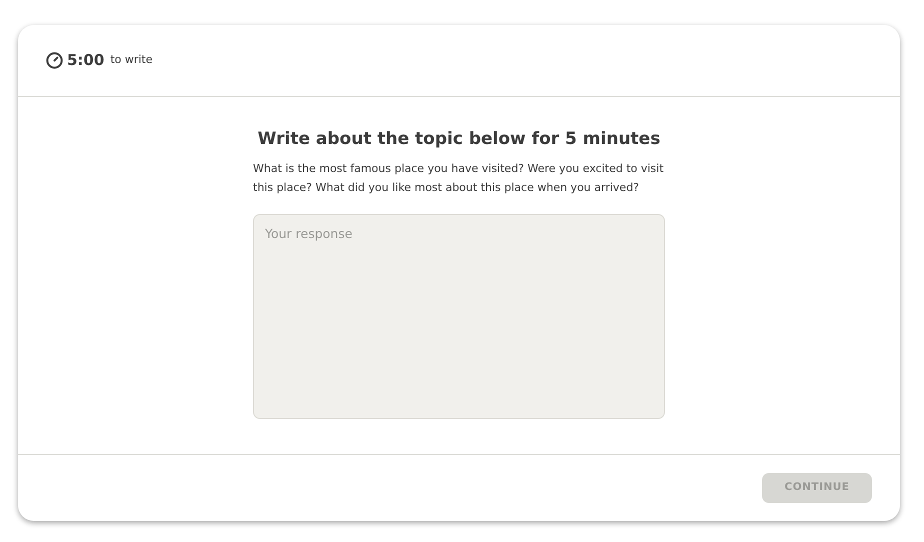  What do you see at coordinates (459, 178) in the screenshot?
I see `prompt-text: What is the most famous place you have visited? Were you excited to visit this place? What did you like most about this place when you arrived?` at bounding box center [459, 178].